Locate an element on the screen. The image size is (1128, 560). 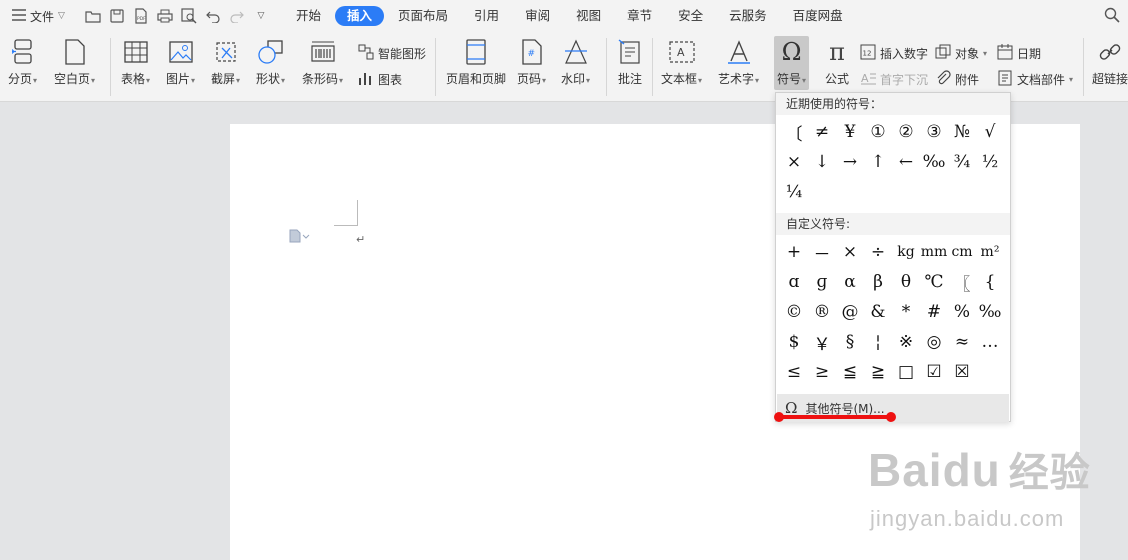
recent-symbol-cell: × is located at coordinates (794, 162).